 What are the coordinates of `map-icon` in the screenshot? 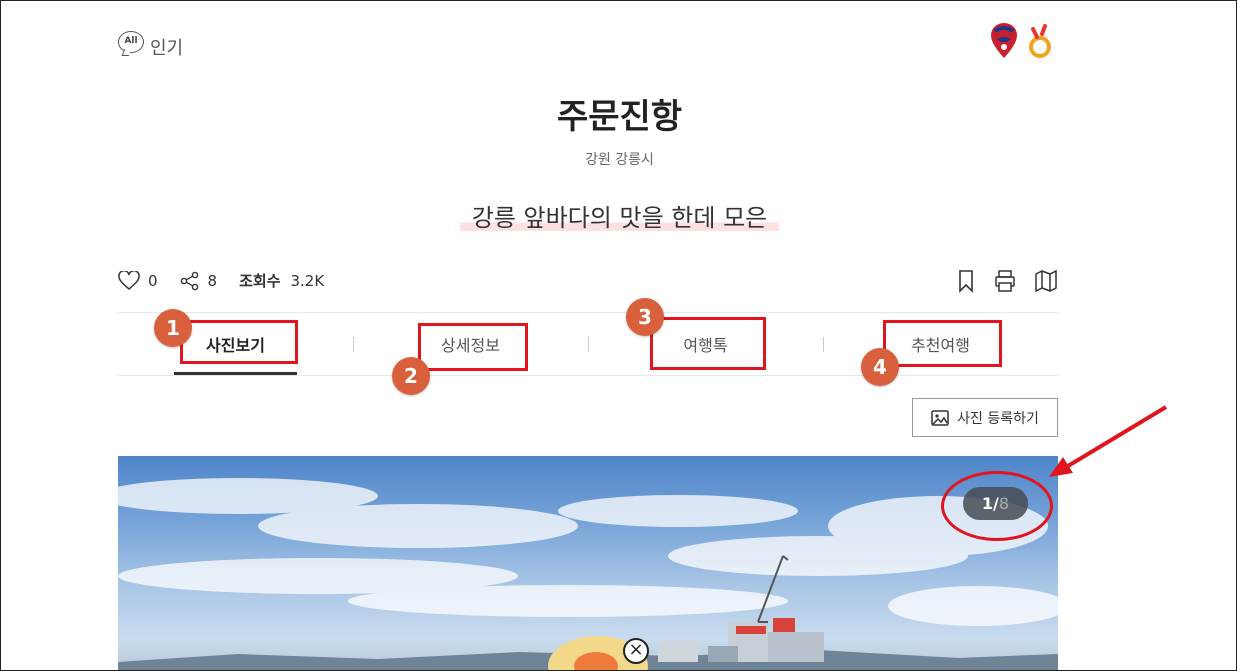 It's located at (1046, 281).